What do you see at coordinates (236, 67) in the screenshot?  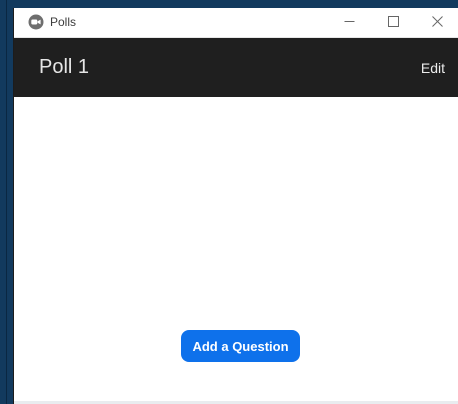 I see `poll-header: Poll 1 Edit` at bounding box center [236, 67].